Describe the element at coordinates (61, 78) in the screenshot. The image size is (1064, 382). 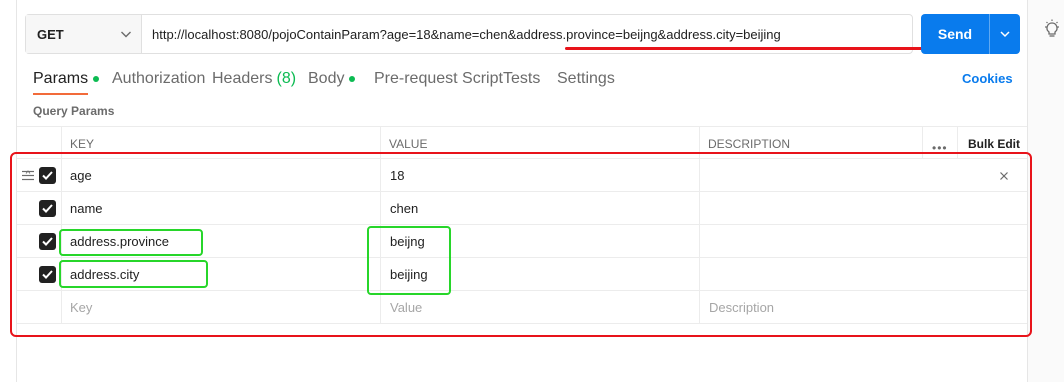
I see `tab-label: Params` at that location.